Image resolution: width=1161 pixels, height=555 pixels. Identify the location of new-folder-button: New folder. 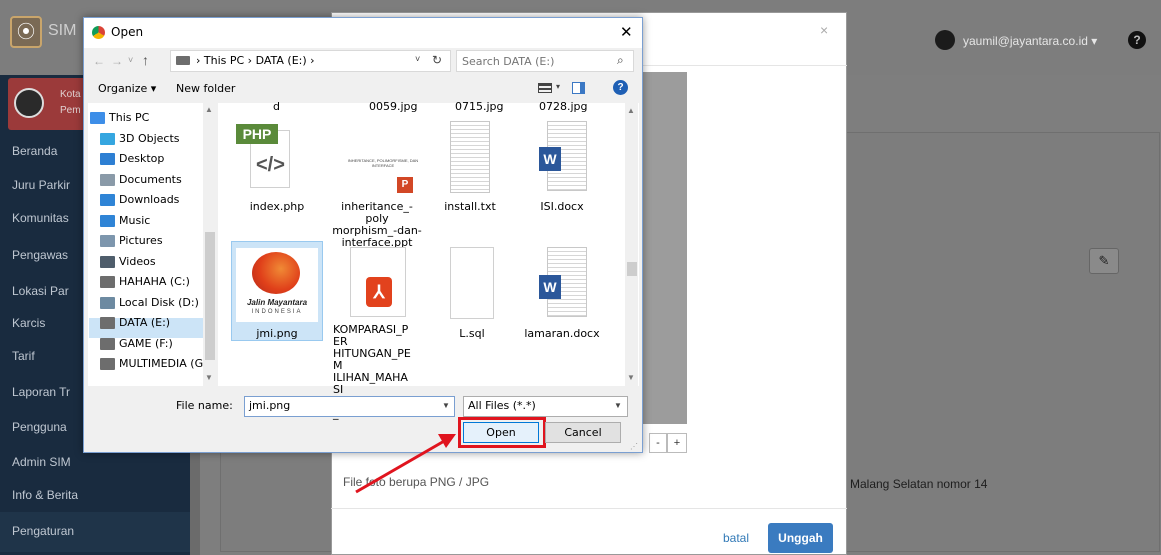
(205, 88).